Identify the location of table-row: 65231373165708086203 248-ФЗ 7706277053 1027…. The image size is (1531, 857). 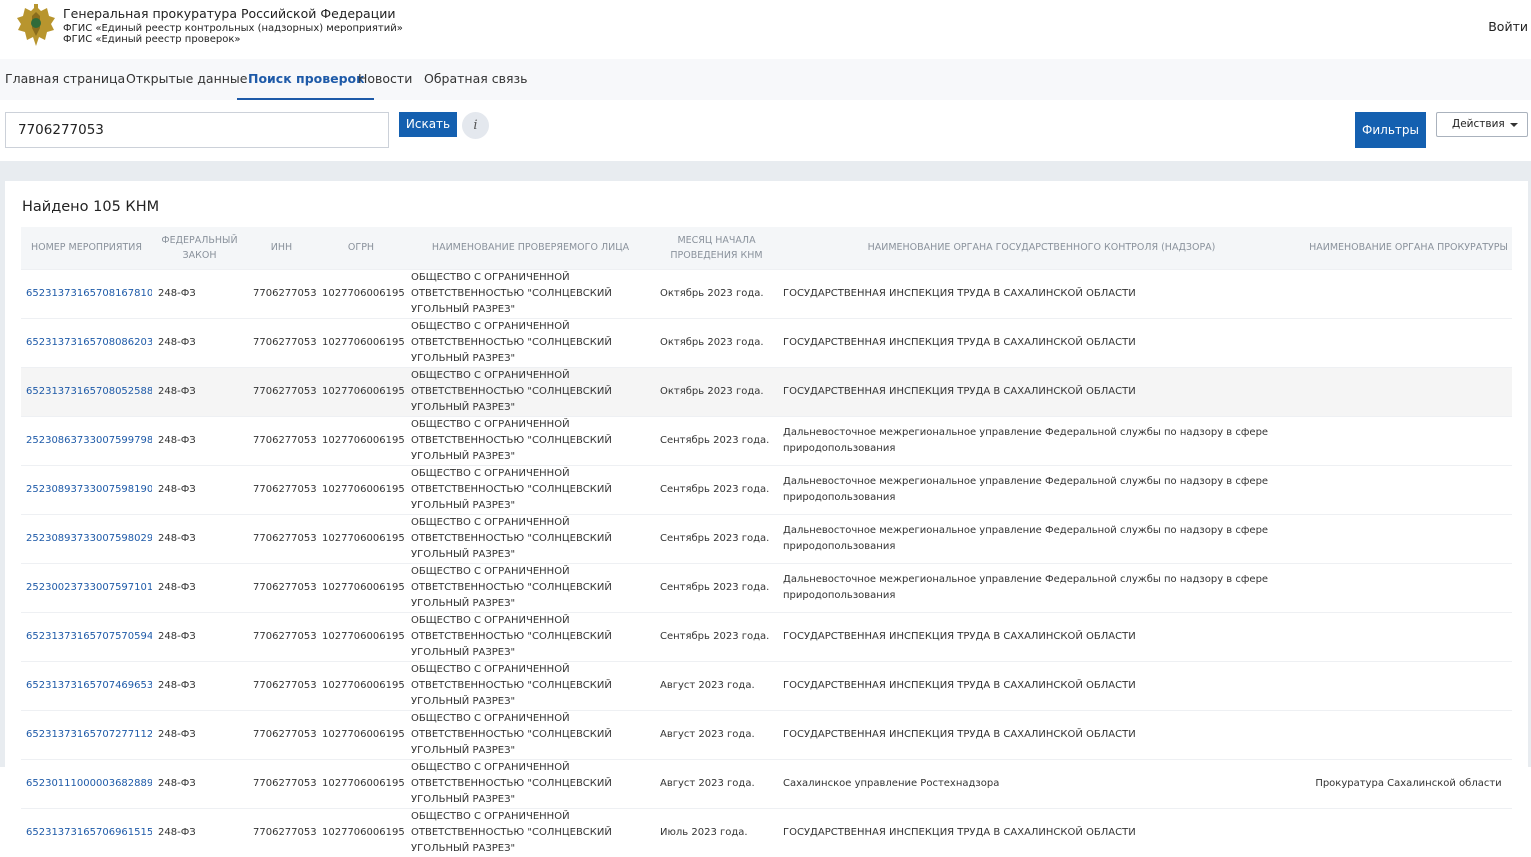
(766, 342).